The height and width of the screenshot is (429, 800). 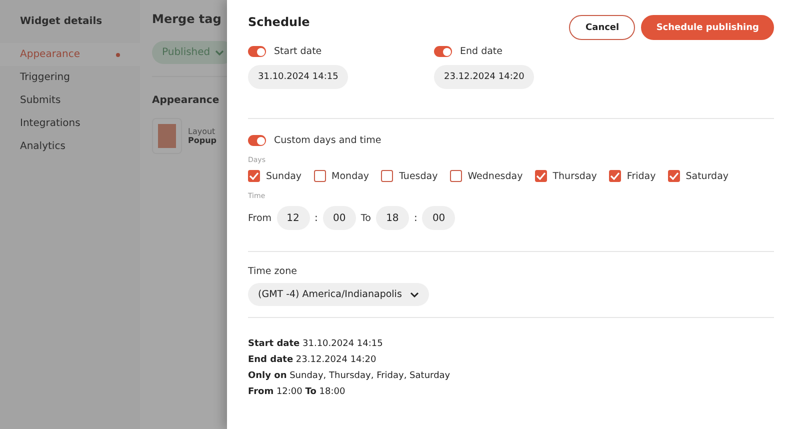 I want to click on cancel-button: Cancel, so click(x=602, y=27).